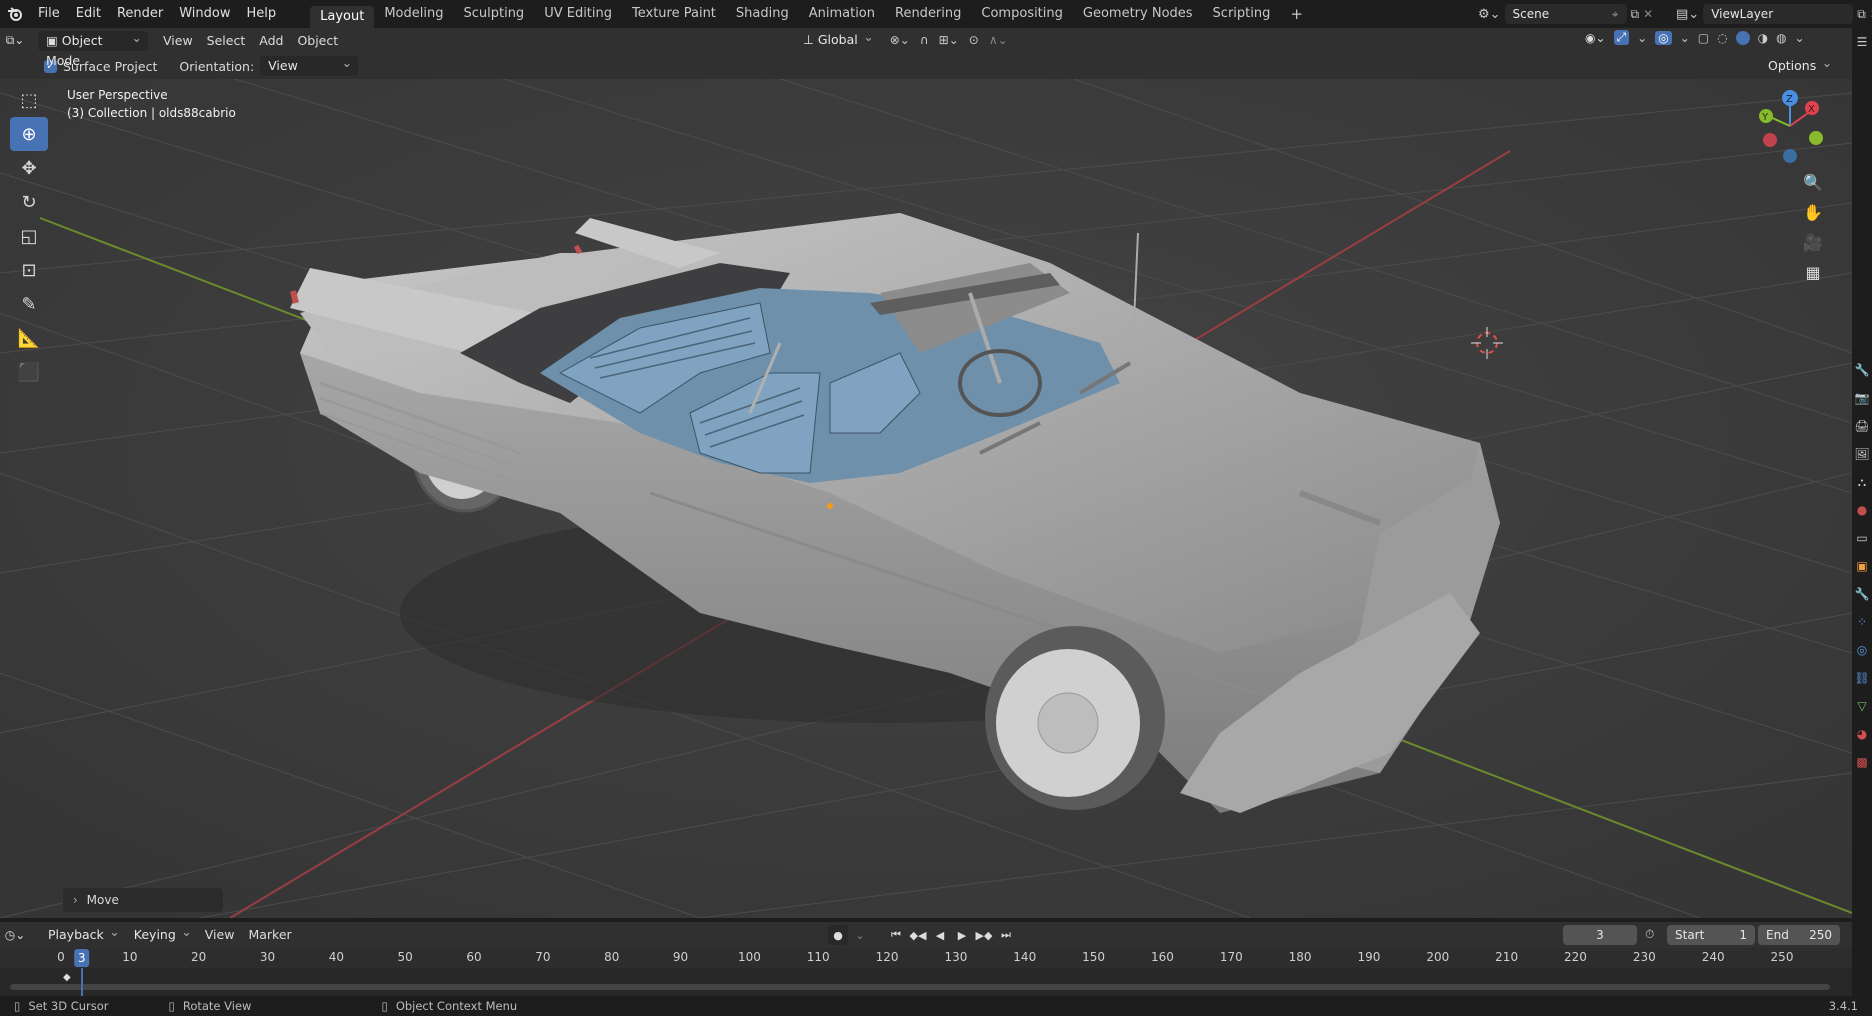 This screenshot has width=1872, height=1016. Describe the element at coordinates (1022, 14) in the screenshot. I see `tab-compositing: Compositing` at that location.